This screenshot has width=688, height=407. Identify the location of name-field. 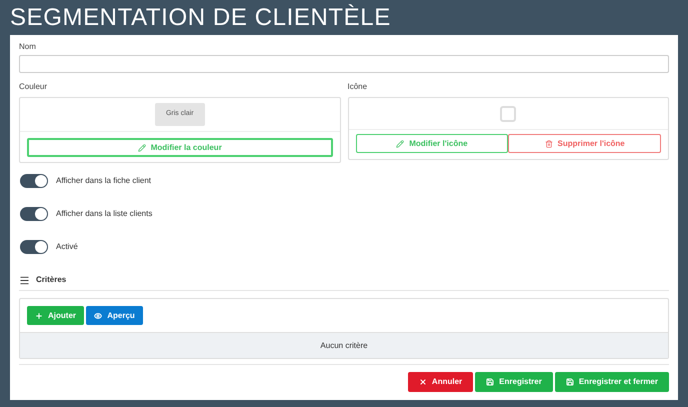
(344, 64).